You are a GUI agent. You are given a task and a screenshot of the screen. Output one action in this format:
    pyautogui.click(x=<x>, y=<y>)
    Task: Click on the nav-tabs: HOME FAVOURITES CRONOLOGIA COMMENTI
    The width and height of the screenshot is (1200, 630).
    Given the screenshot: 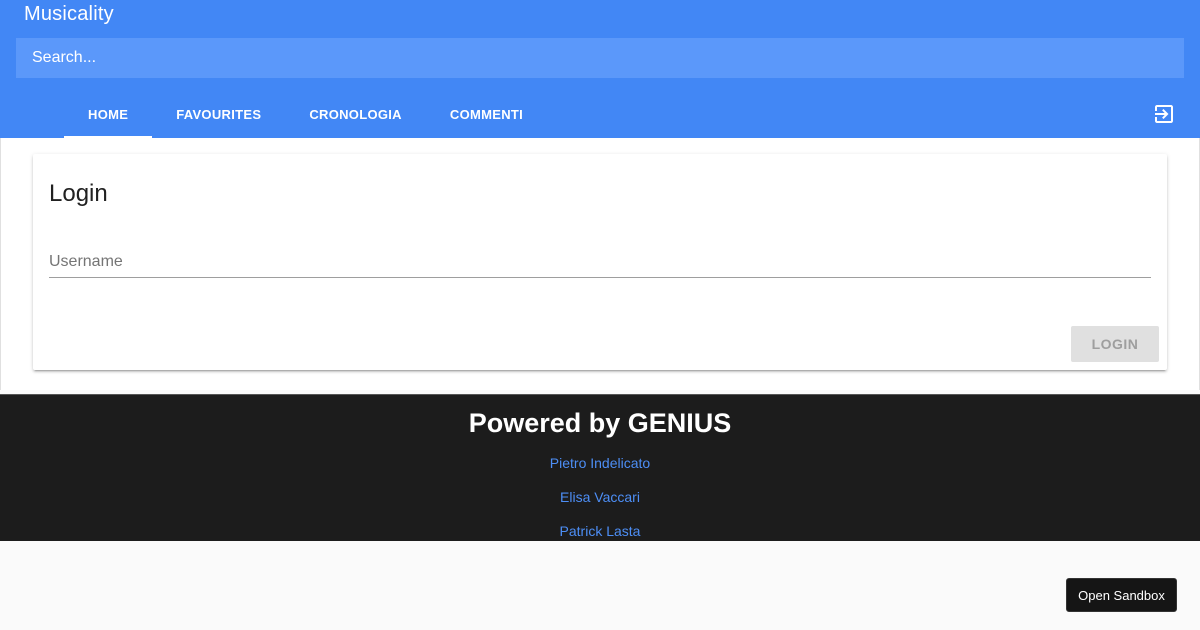 What is the action you would take?
    pyautogui.click(x=305, y=114)
    